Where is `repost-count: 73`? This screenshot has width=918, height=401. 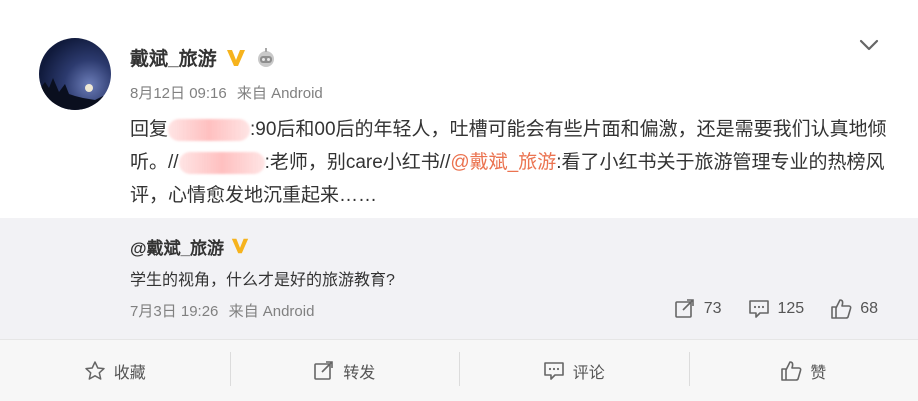
repost-count: 73 is located at coordinates (712, 308).